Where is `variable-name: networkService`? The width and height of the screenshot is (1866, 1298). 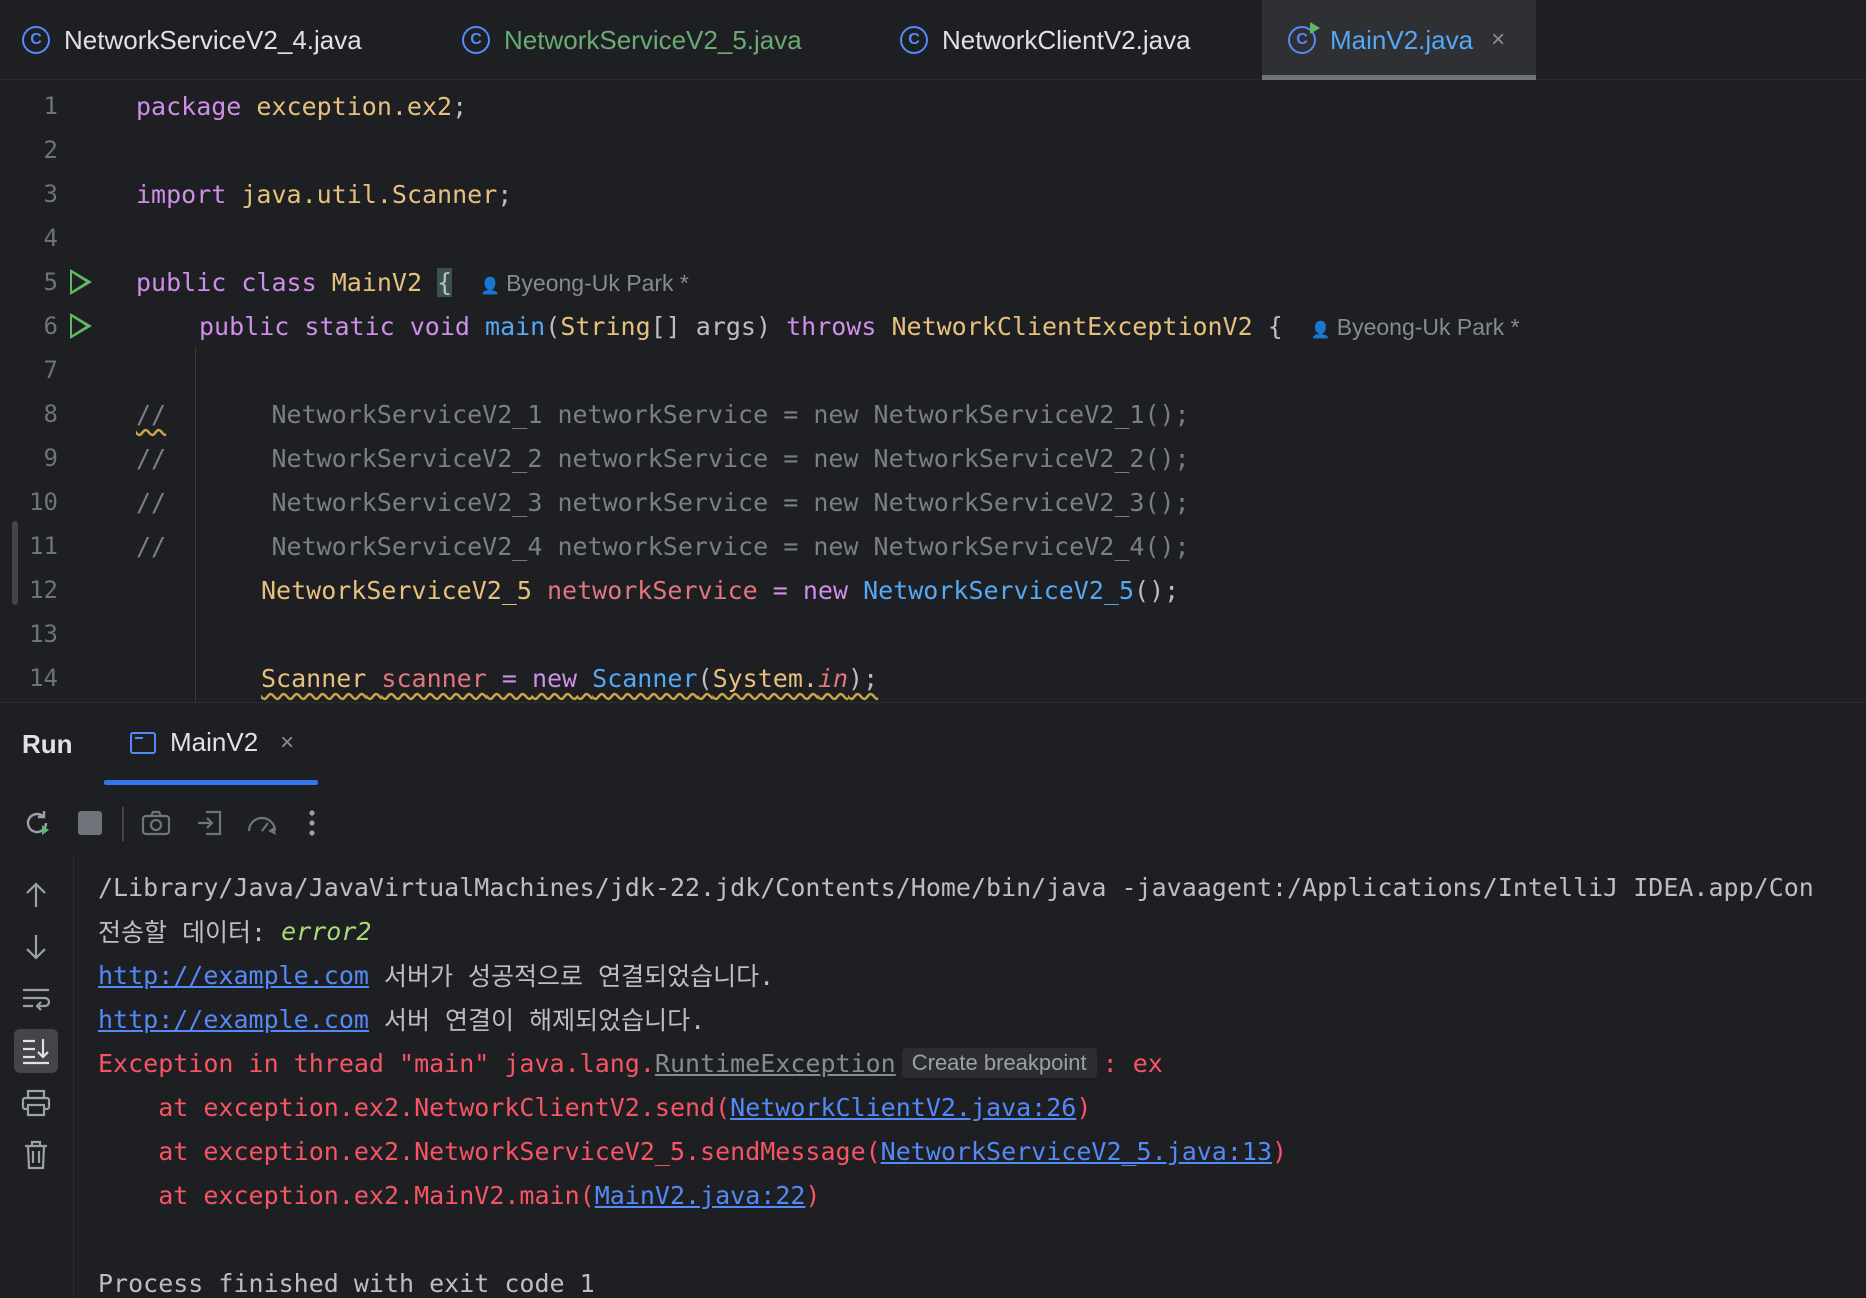
variable-name: networkService is located at coordinates (652, 590).